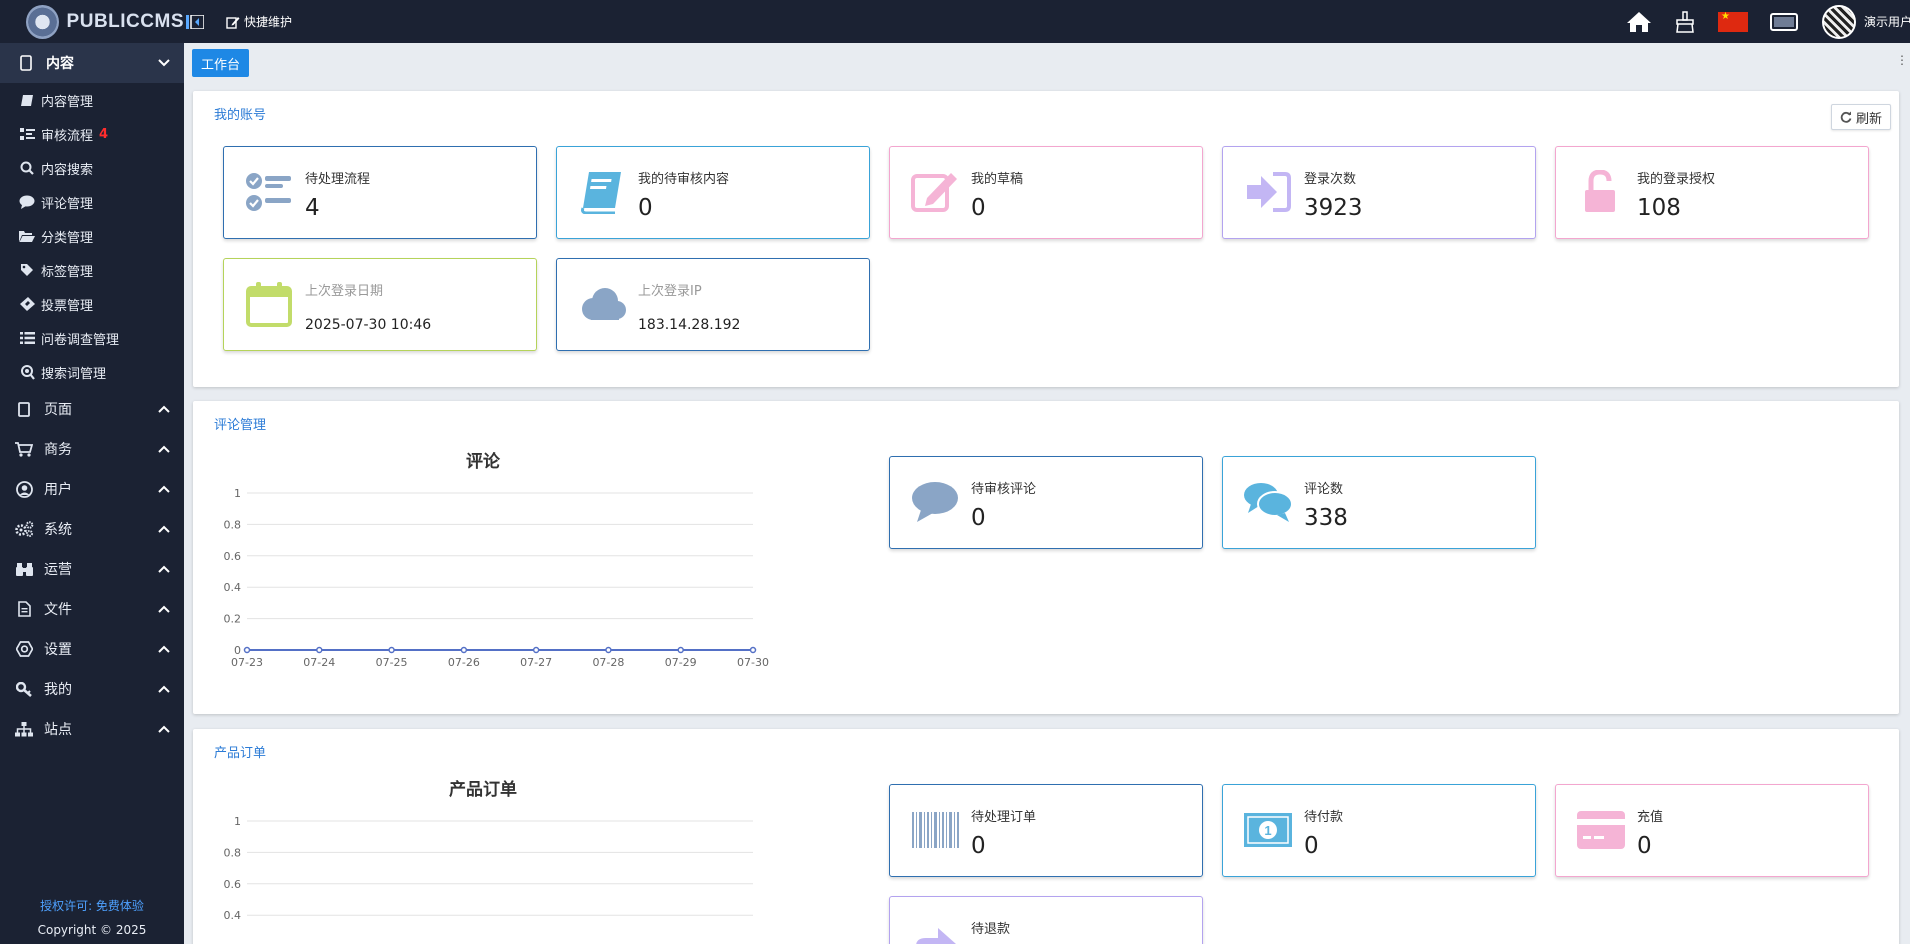 The image size is (1910, 944). What do you see at coordinates (1902, 60) in the screenshot?
I see `more-vertical-icon: ⋮` at bounding box center [1902, 60].